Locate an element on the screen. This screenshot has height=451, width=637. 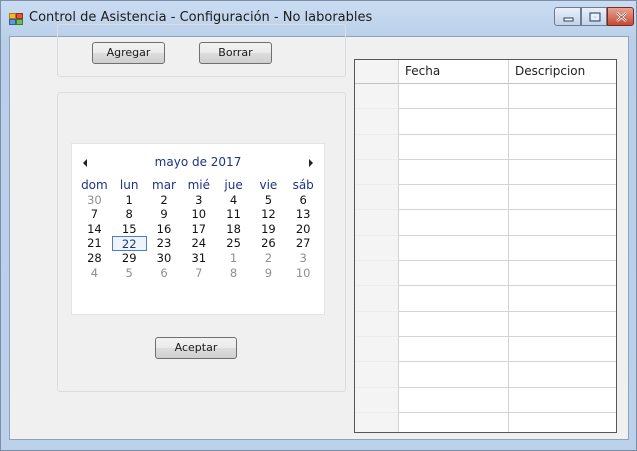
calendar-day-today: 22 is located at coordinates (129, 243).